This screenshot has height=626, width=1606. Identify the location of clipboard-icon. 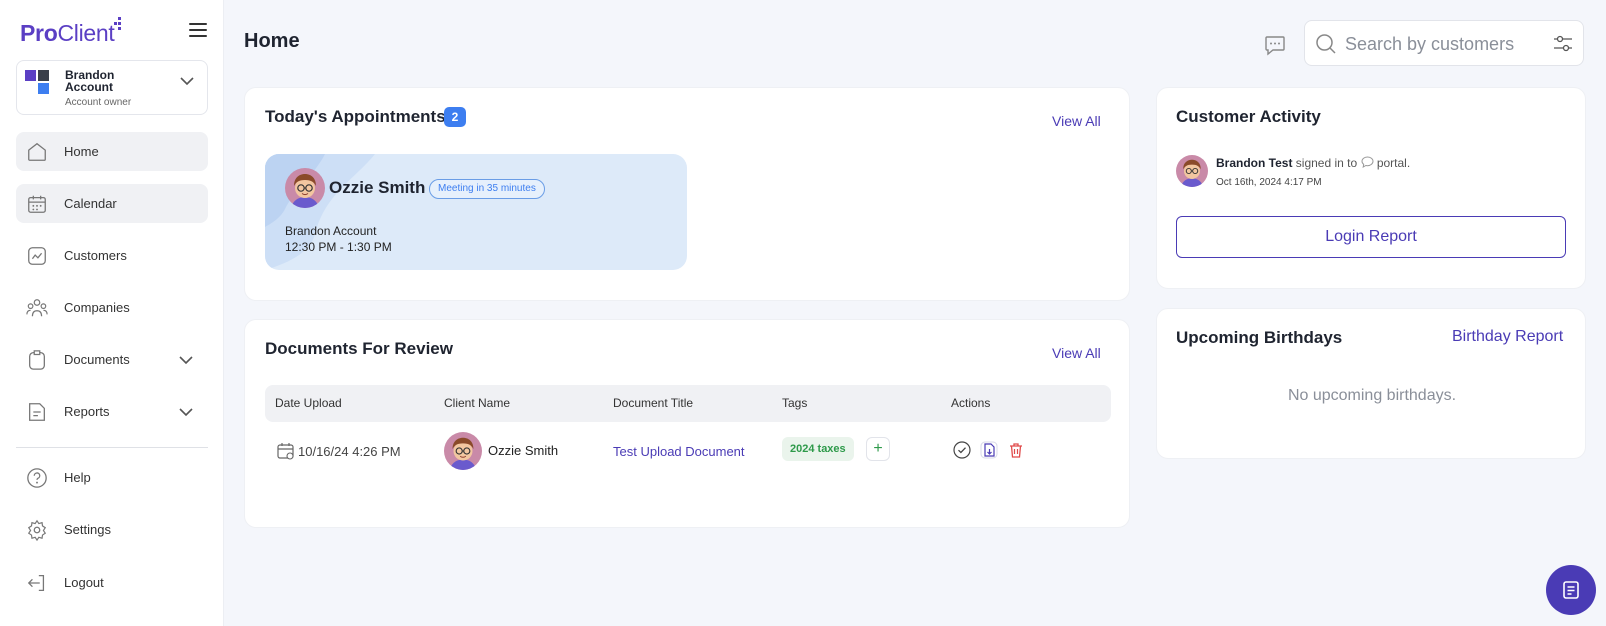
(37, 360).